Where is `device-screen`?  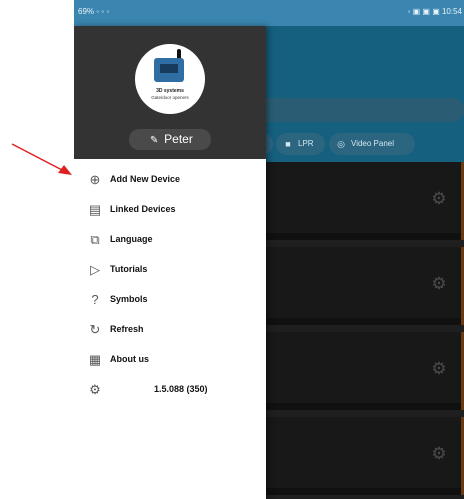
device-screen is located at coordinates (169, 68).